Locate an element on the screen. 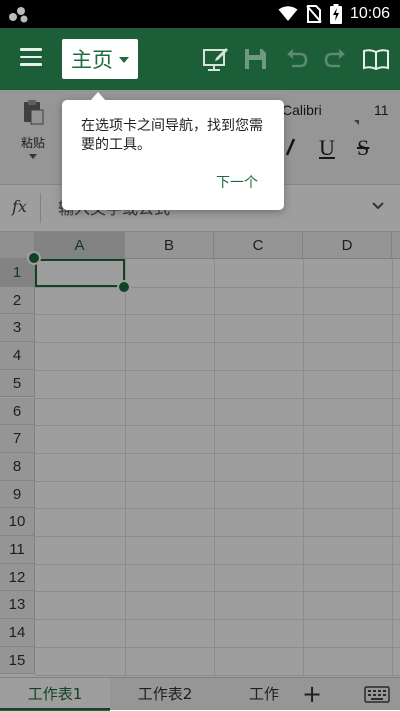 The width and height of the screenshot is (400, 711). coach-mark-popover: 在选项卡之间导航，找到您需要的工具。 下一个 is located at coordinates (173, 151).